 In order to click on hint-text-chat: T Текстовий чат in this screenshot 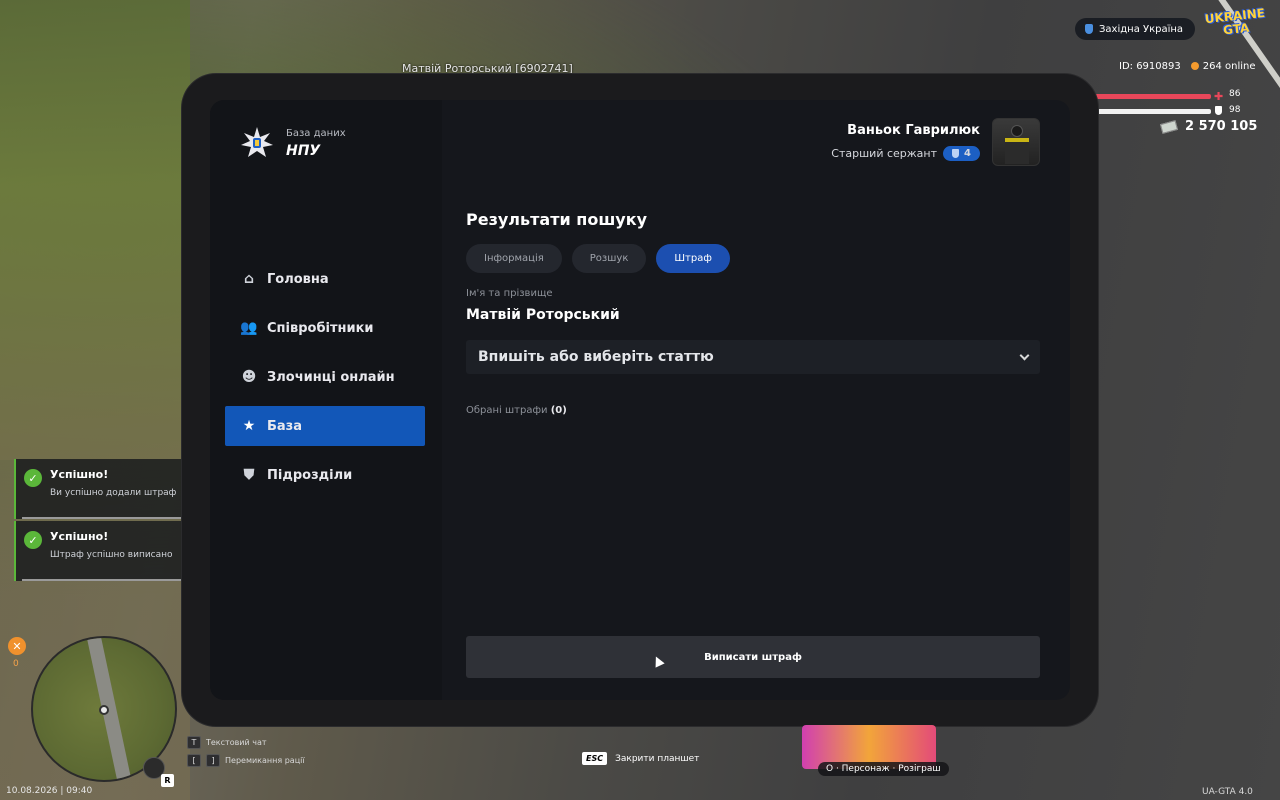, I will do `click(227, 742)`.